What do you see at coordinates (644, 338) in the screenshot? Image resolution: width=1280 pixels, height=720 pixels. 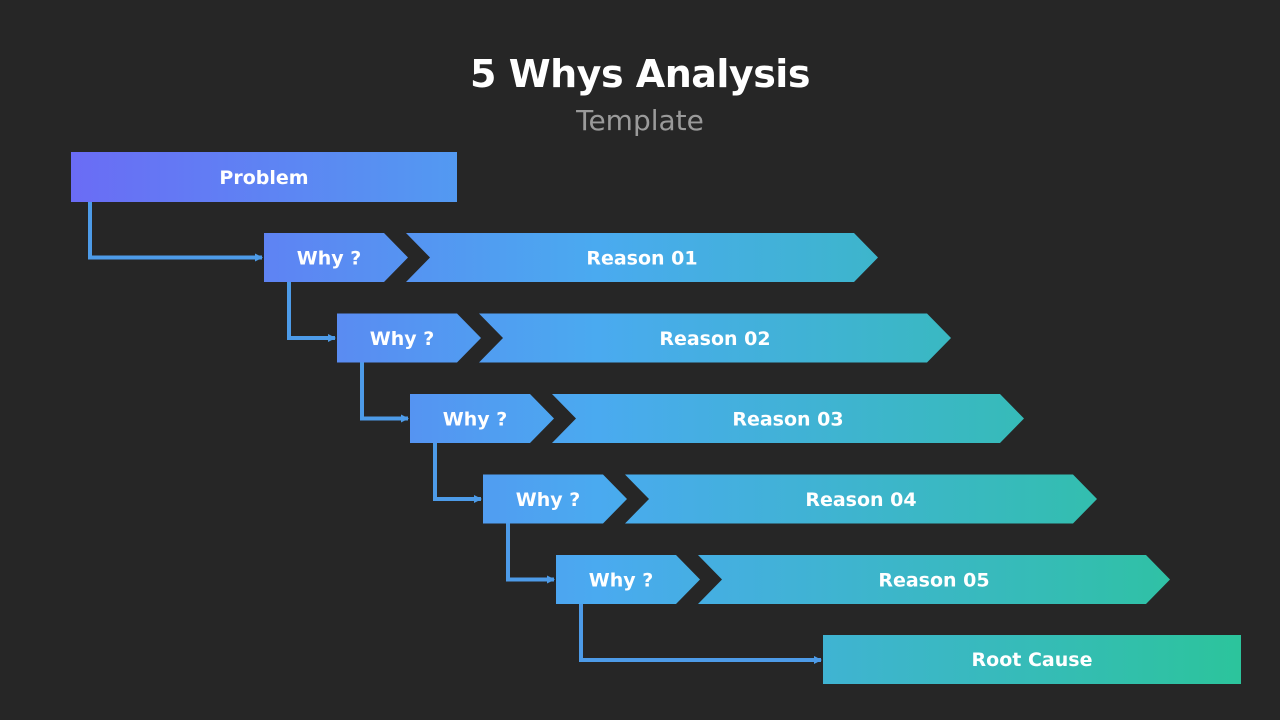 I see `why-step-2: Why ? Reason 02` at bounding box center [644, 338].